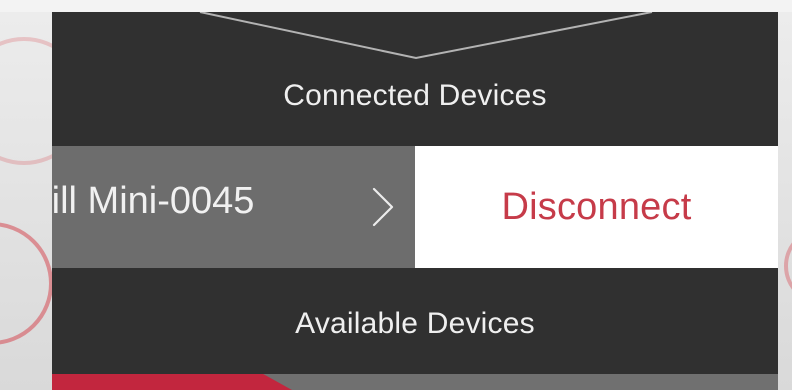  What do you see at coordinates (396, 6) in the screenshot?
I see `top-strip` at bounding box center [396, 6].